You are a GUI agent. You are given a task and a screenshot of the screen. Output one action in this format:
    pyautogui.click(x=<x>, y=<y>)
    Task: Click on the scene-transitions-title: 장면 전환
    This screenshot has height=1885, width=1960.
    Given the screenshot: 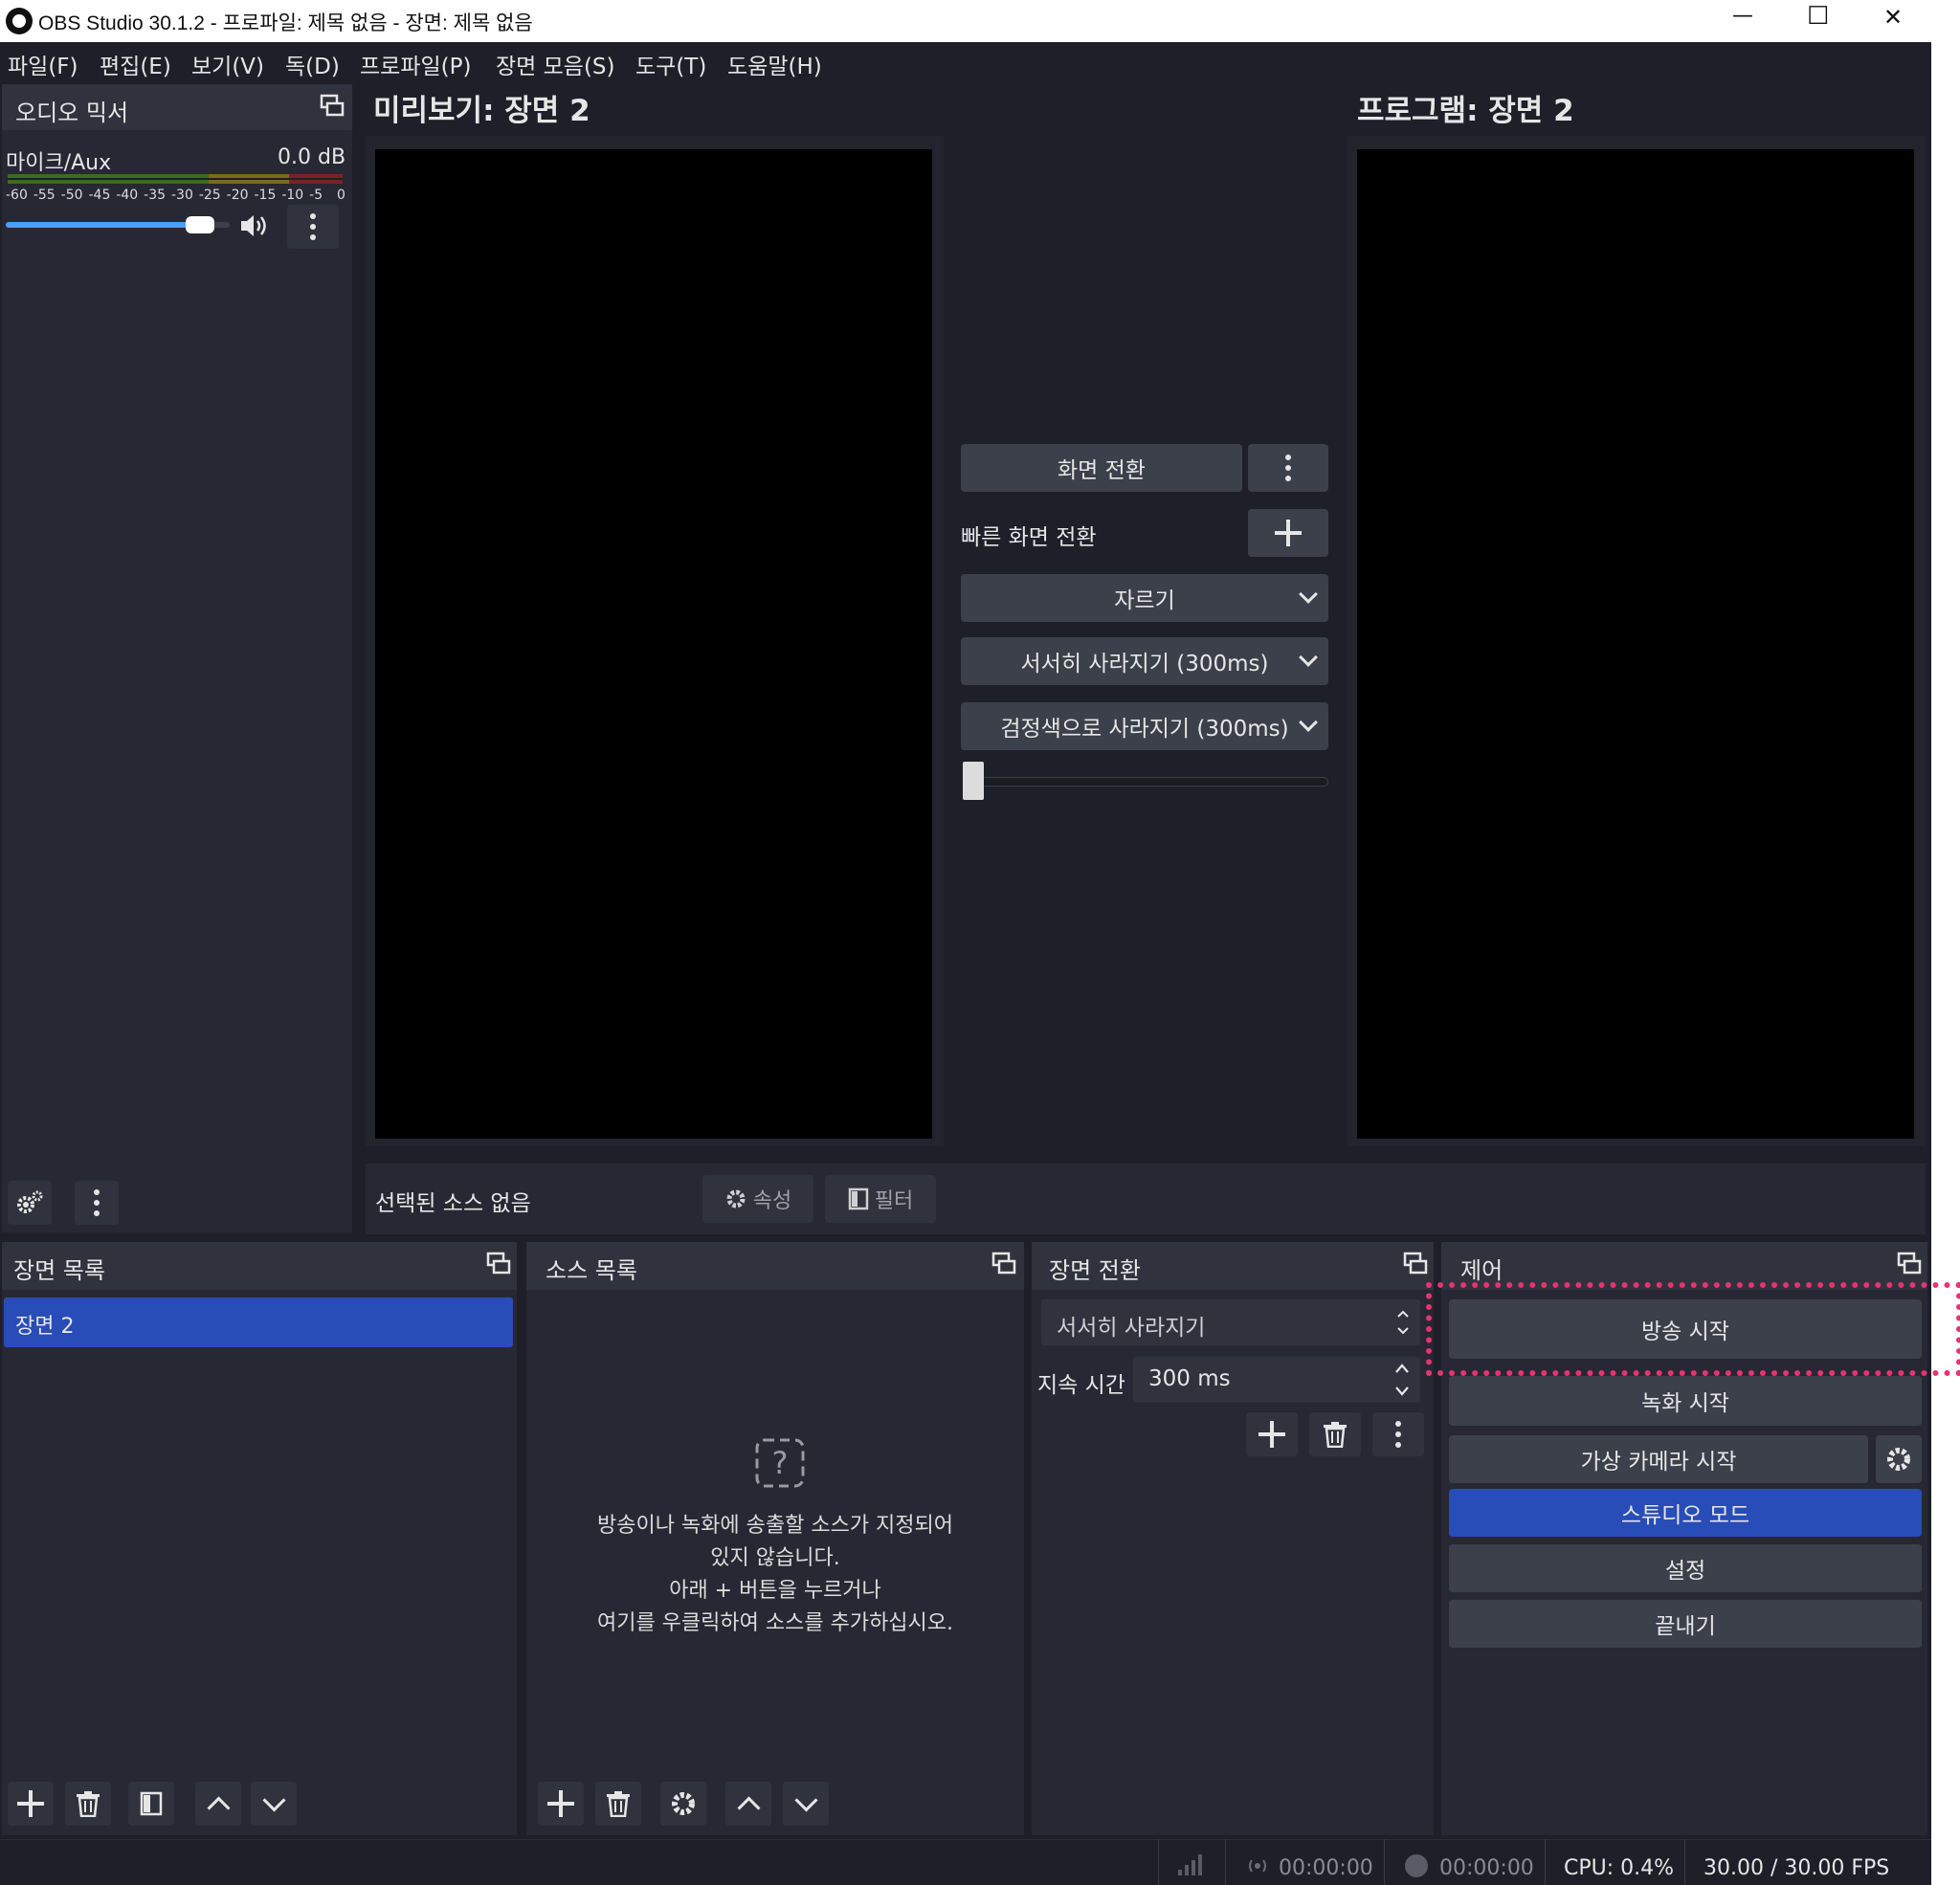 What is the action you would take?
    pyautogui.click(x=1095, y=1270)
    